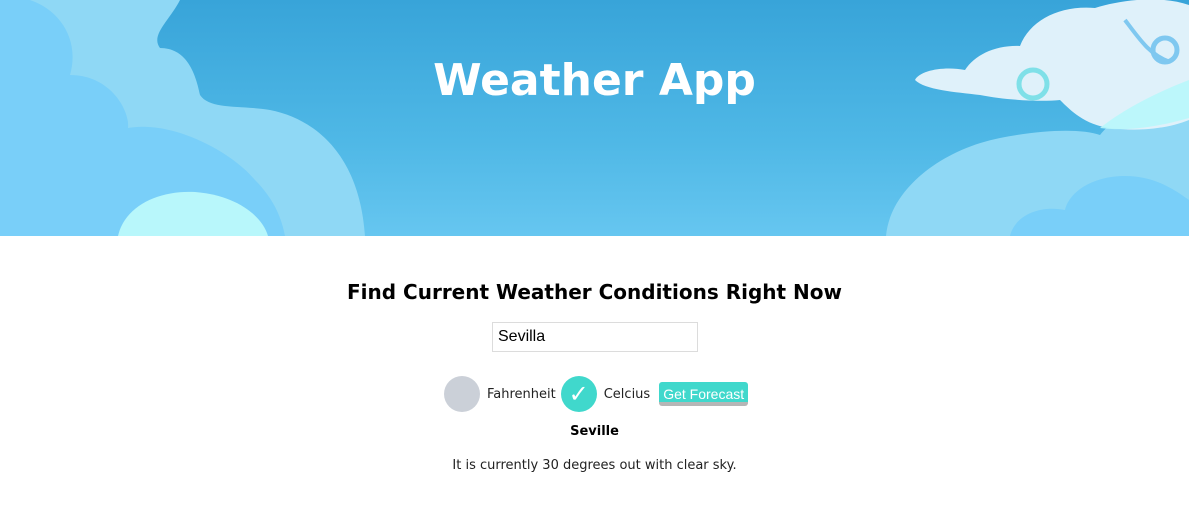 Image resolution: width=1189 pixels, height=505 pixels. I want to click on city-search-input, so click(595, 337).